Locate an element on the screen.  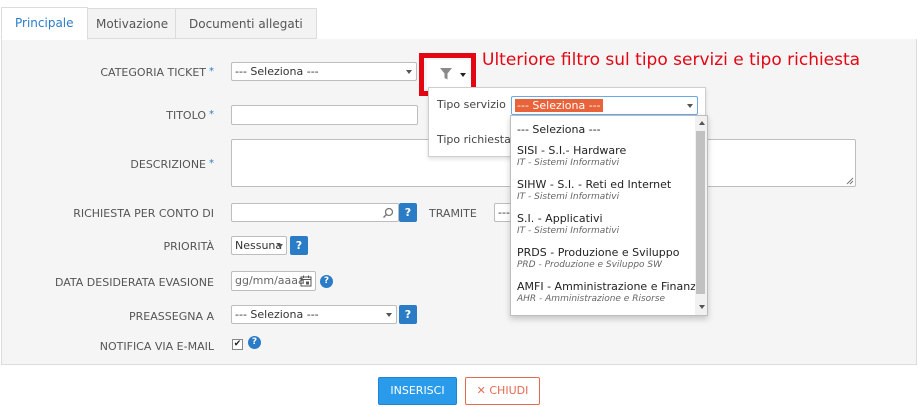
priorita-help-button: ? is located at coordinates (299, 245).